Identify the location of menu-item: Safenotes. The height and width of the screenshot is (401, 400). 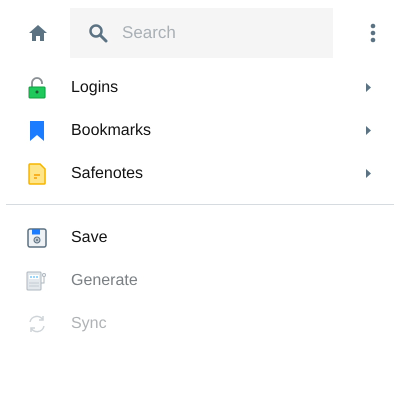
(200, 173).